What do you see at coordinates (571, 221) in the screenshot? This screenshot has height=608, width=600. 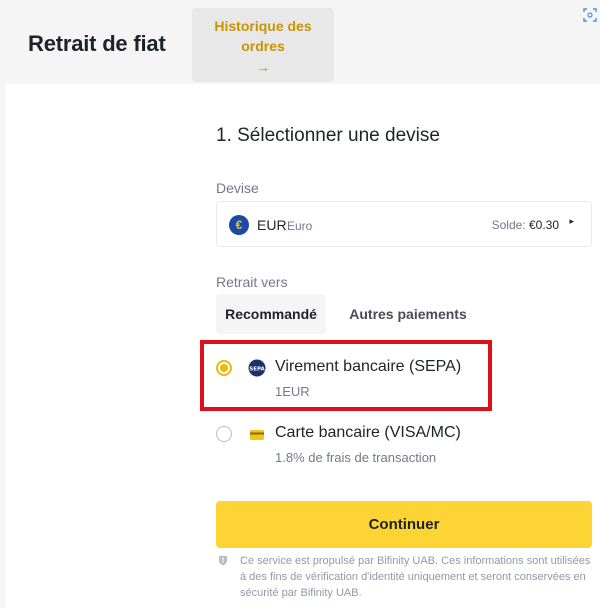 I see `caret-right-icon: ▸` at bounding box center [571, 221].